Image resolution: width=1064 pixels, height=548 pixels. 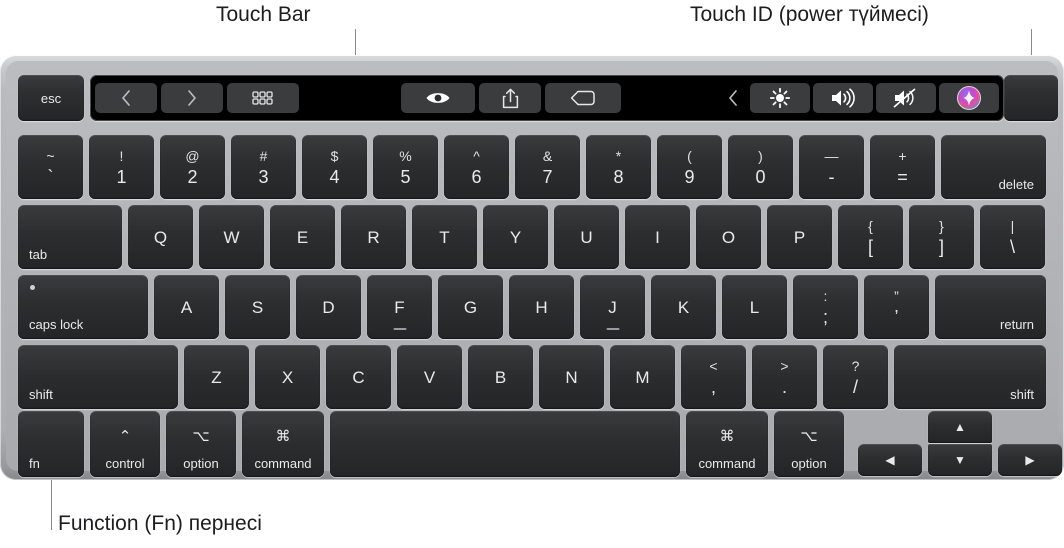 I want to click on key-3: #3, so click(x=263, y=167).